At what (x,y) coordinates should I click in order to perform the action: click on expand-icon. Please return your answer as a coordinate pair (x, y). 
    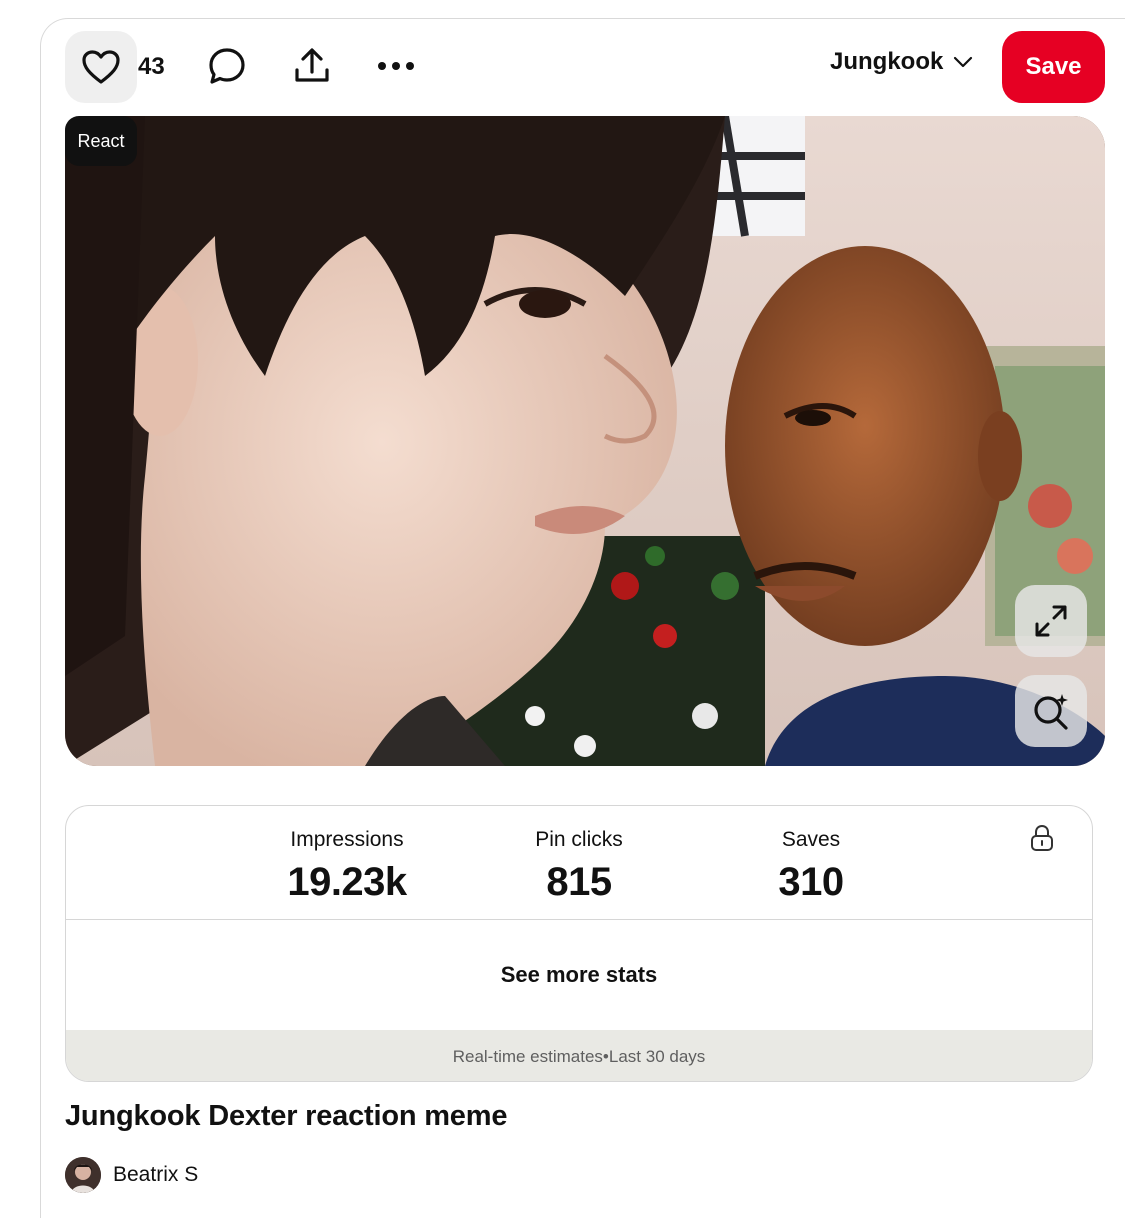
    Looking at the image, I should click on (1051, 621).